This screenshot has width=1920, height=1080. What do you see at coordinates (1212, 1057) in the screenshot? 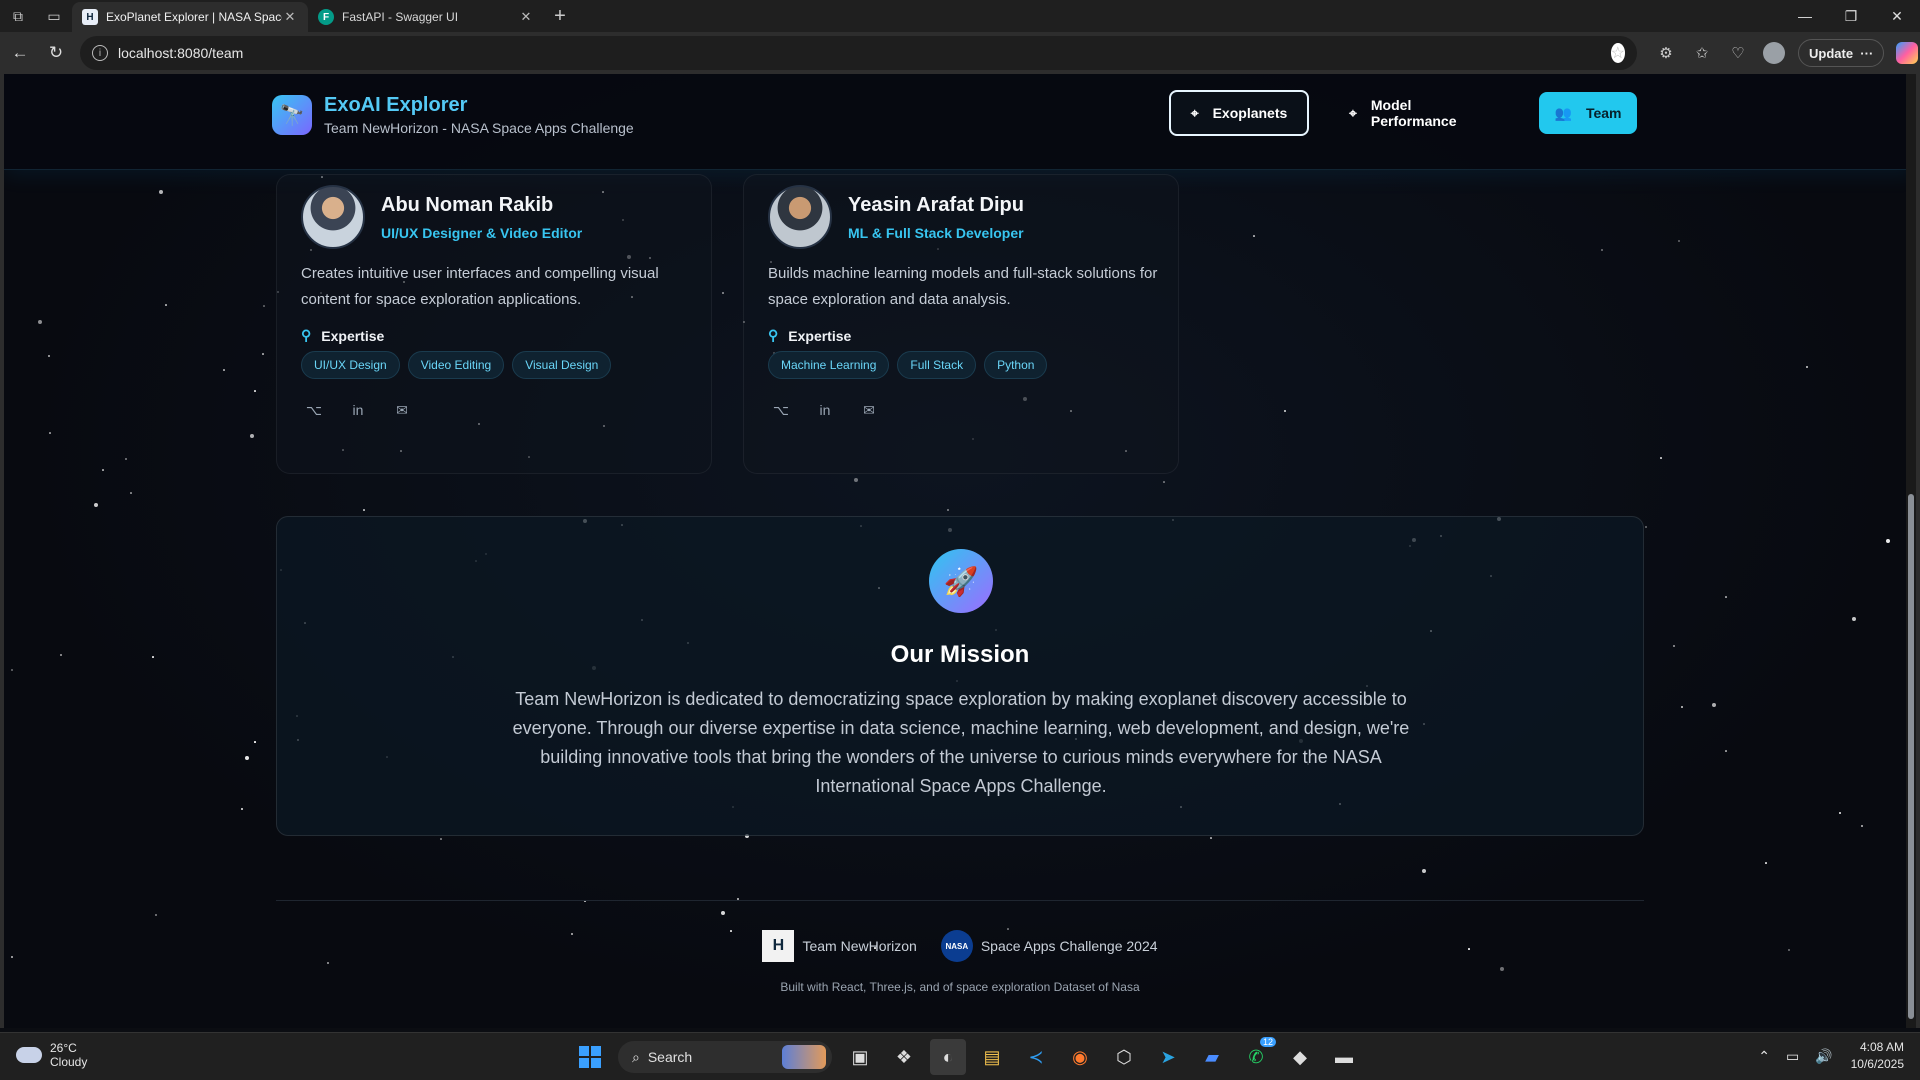
I see `app-window-icon: ▰` at bounding box center [1212, 1057].